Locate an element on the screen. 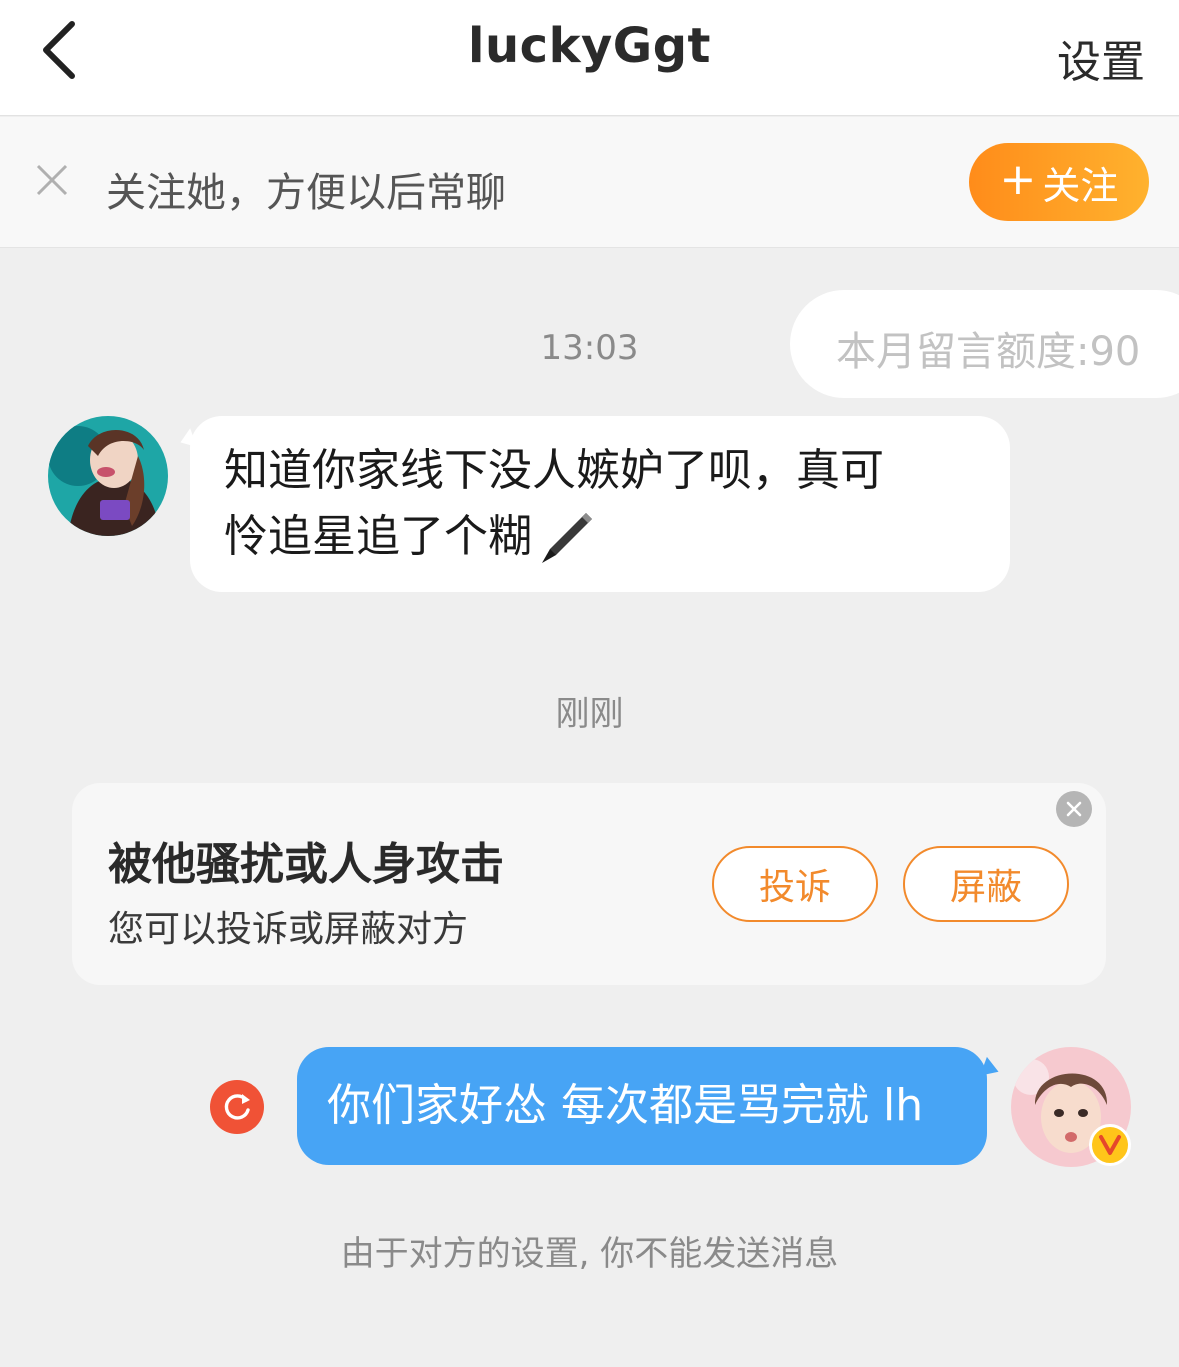 The height and width of the screenshot is (1367, 1179). incoming-message-bubble: 知道你家线下没人嫉妒了呗，真可 怜追星追了个糊 is located at coordinates (600, 504).